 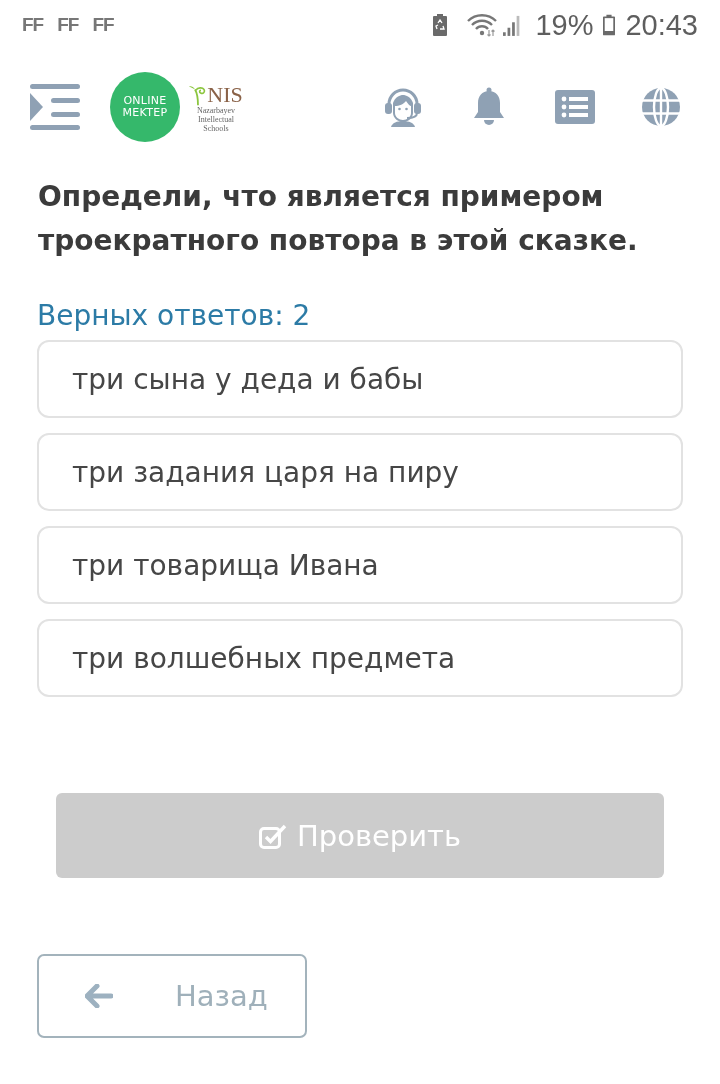 I want to click on answer-option: три товарища Ивана, so click(x=360, y=565).